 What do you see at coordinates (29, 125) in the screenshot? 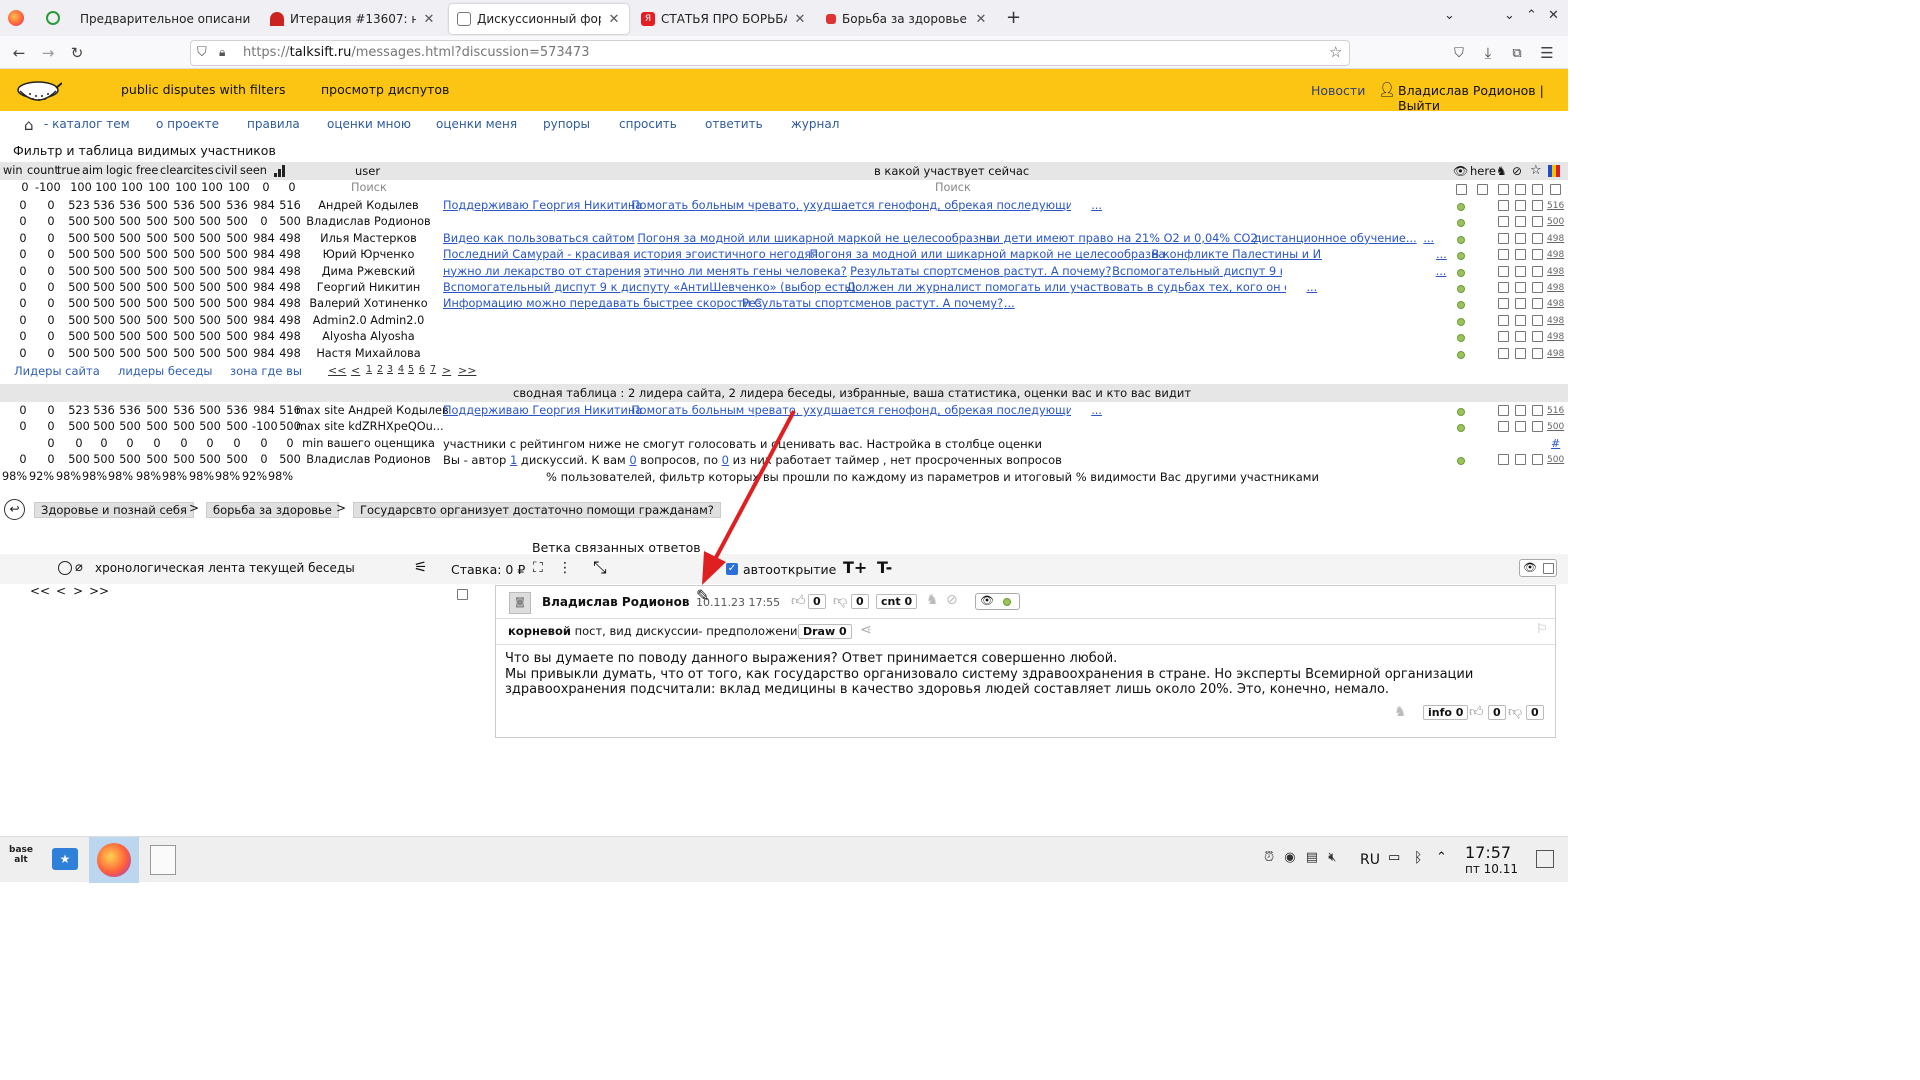
I see `home-icon: ⌂` at bounding box center [29, 125].